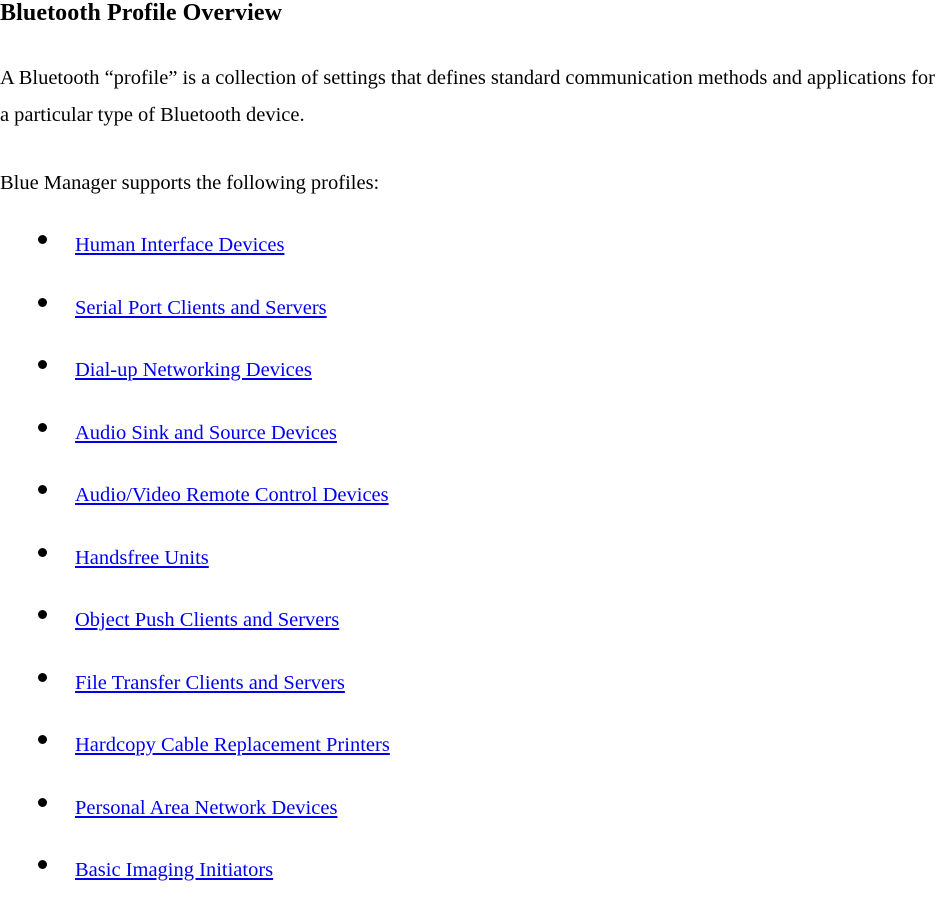  I want to click on list-item: Audio/Video Remote Control Devices, so click(469, 513).